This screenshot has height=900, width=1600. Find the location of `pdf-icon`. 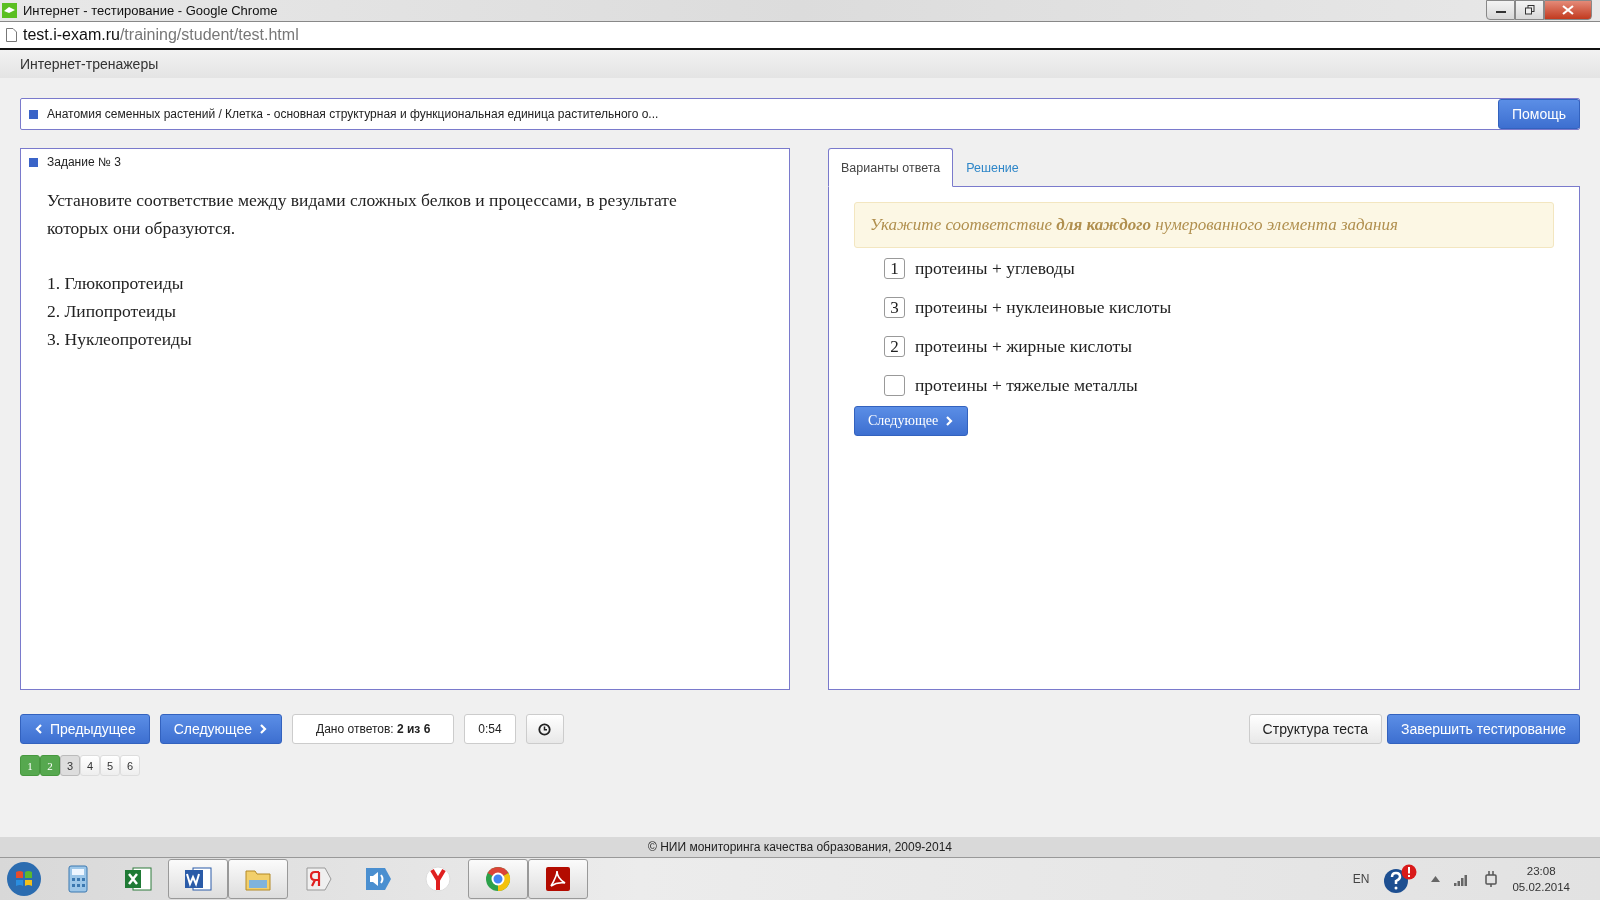

pdf-icon is located at coordinates (558, 879).